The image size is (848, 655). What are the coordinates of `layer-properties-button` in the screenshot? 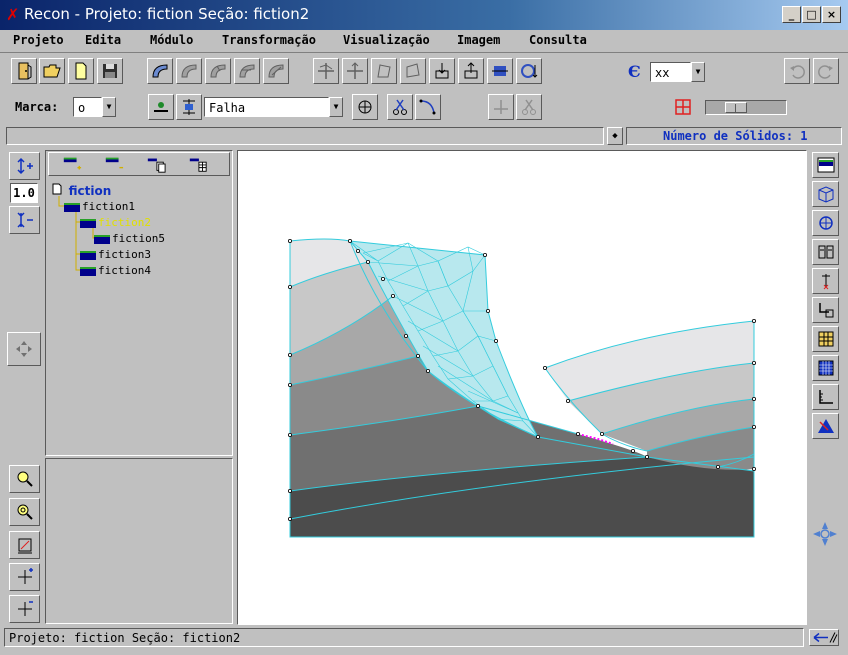 It's located at (198, 164).